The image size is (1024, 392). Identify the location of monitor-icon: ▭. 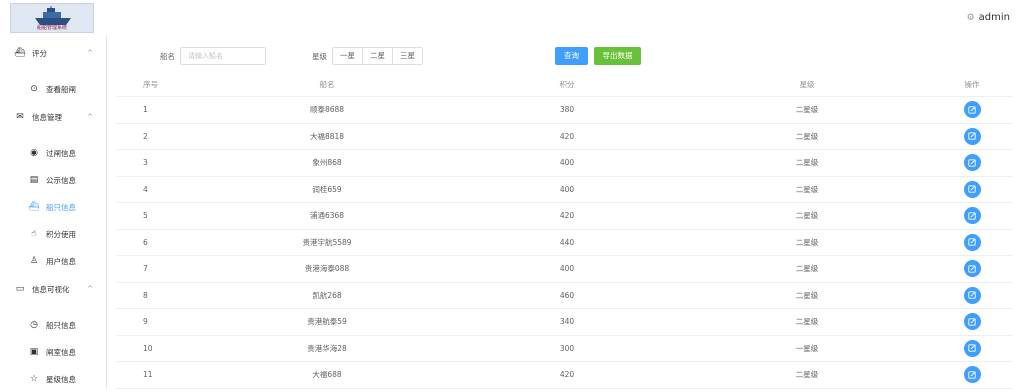
(20, 289).